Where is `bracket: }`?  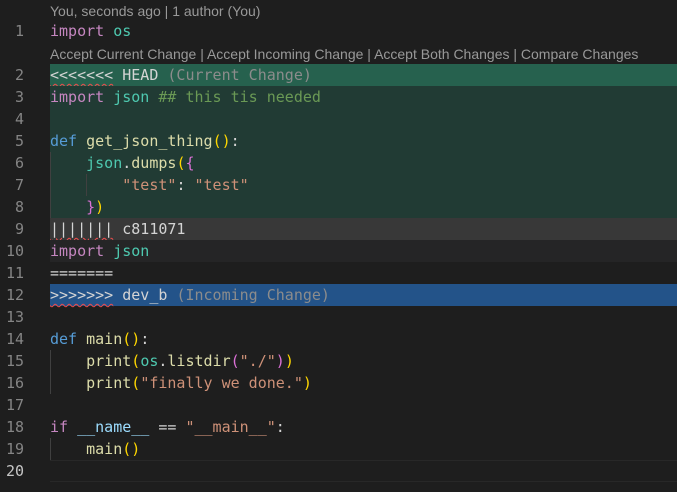
bracket: } is located at coordinates (91, 207).